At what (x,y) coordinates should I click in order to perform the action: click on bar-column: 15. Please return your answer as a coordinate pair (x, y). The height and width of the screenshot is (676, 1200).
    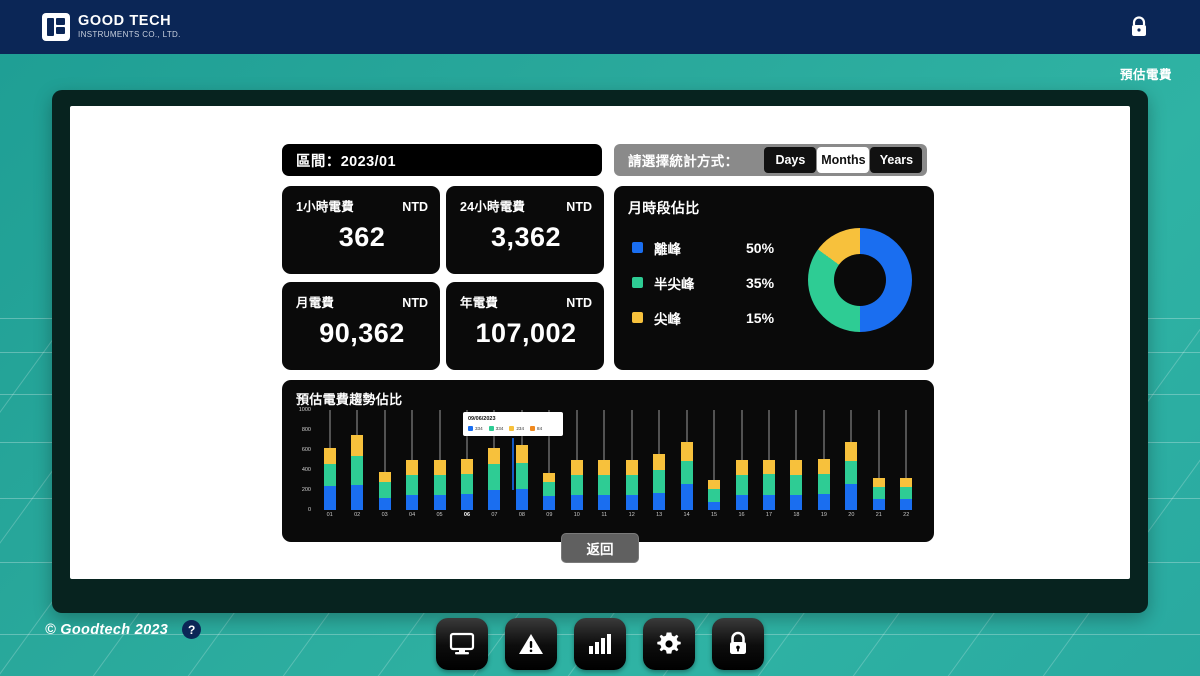
    Looking at the image, I should click on (713, 464).